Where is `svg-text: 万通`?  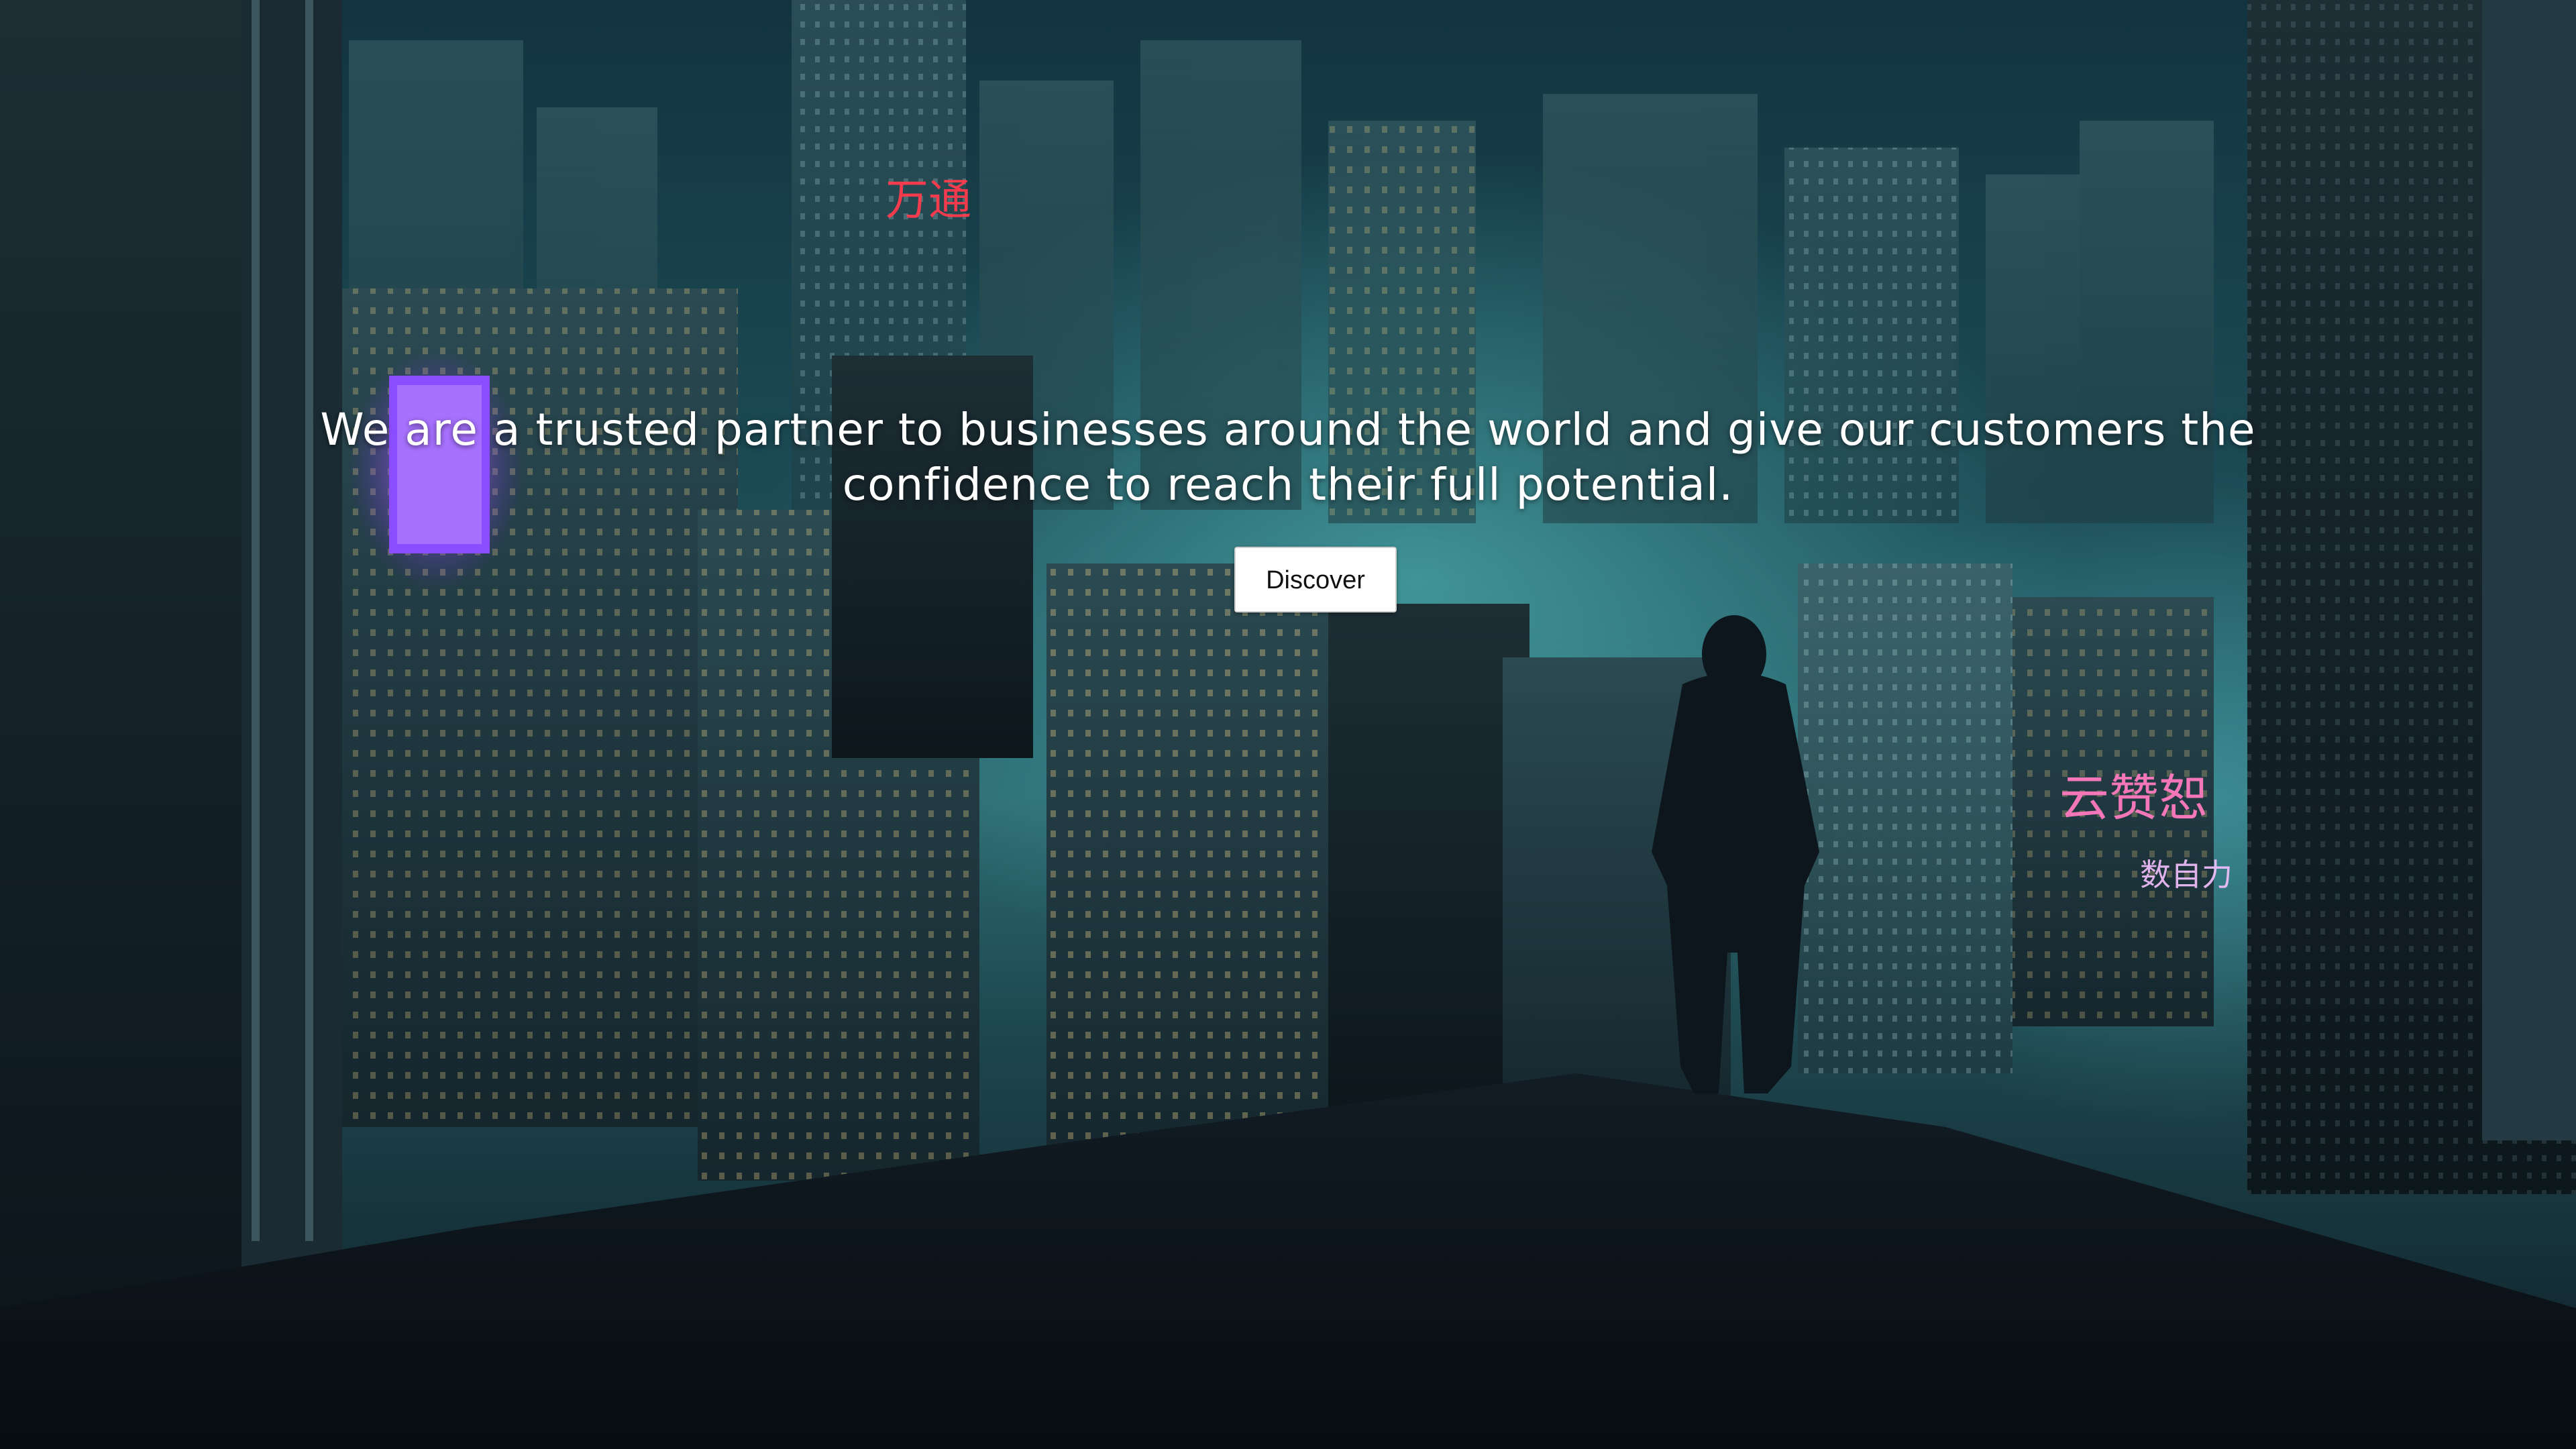 svg-text: 万通 is located at coordinates (928, 200).